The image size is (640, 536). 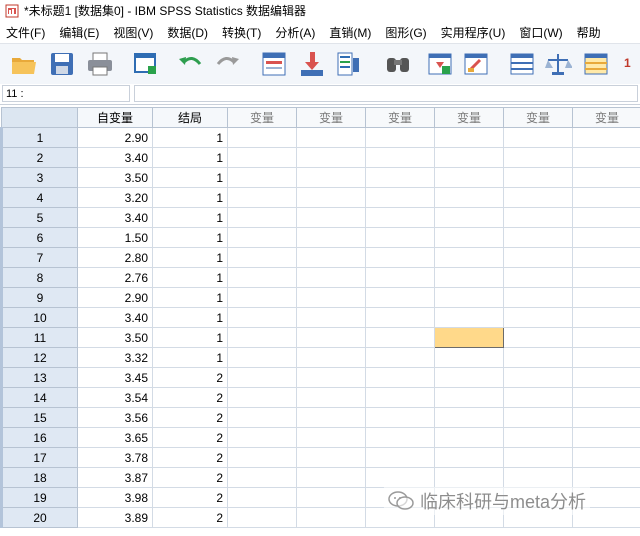 I want to click on column-header: 结局, so click(x=190, y=117).